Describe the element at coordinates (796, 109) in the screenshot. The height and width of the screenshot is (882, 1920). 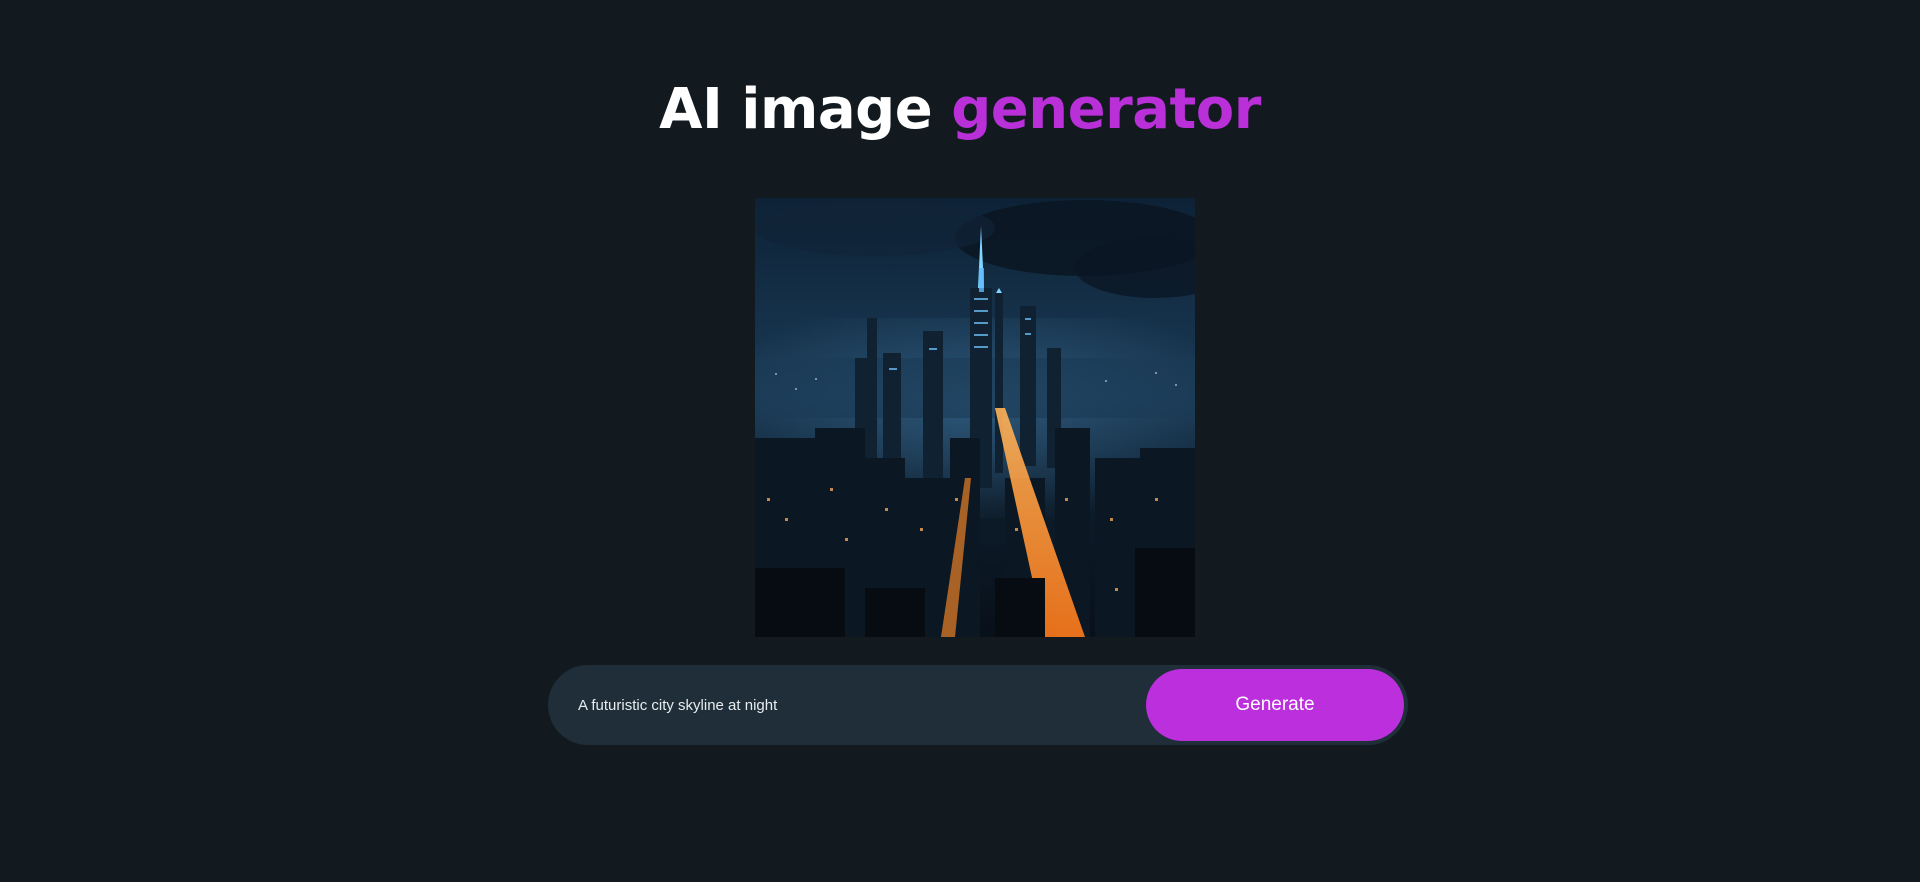
I see `title-main: AI image` at that location.